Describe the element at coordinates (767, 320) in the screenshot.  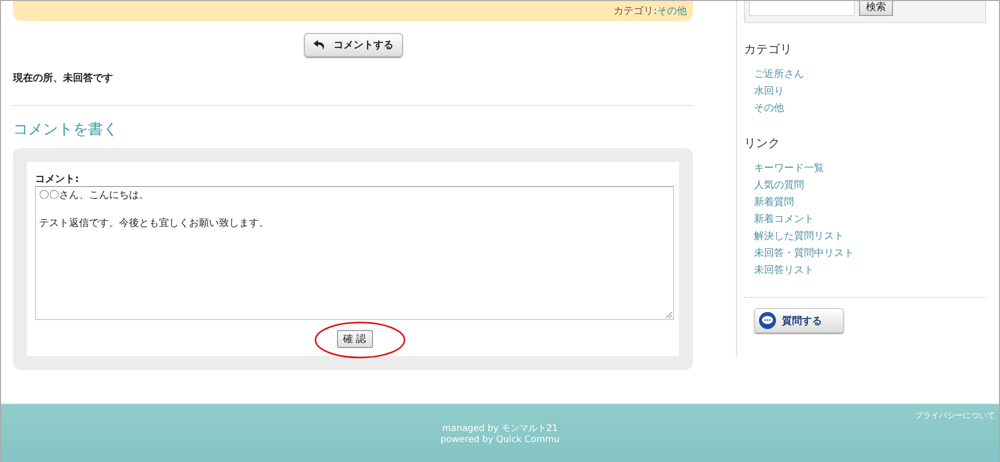
I see `speech-bubble-icon` at that location.